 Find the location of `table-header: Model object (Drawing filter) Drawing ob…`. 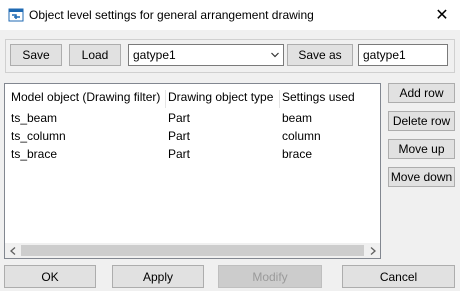

table-header: Model object (Drawing filter) Drawing ob… is located at coordinates (185, 98).